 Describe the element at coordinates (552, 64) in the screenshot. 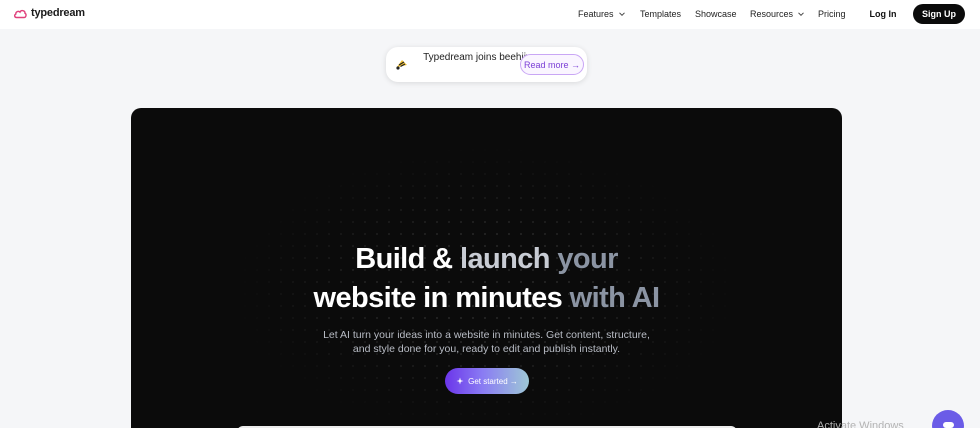

I see `read-more-button: Read more →` at that location.